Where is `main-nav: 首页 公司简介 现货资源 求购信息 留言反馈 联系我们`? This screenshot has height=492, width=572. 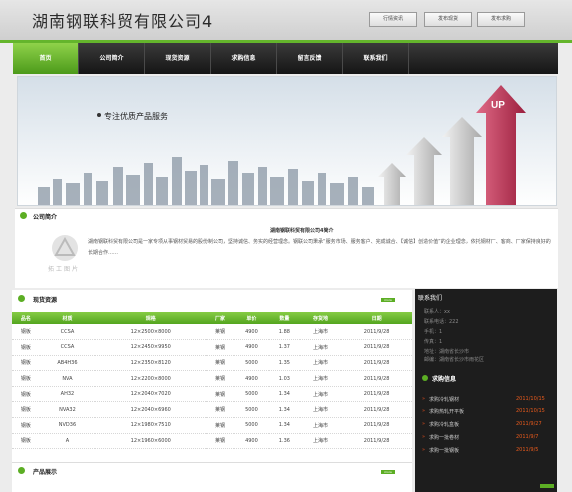 main-nav: 首页 公司简介 现货资源 求购信息 留言反馈 联系我们 is located at coordinates (285, 58).